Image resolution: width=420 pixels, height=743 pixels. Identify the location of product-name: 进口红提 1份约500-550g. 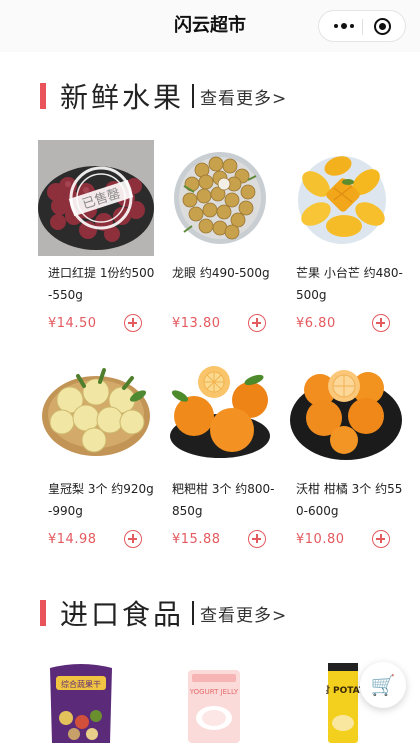
(101, 284).